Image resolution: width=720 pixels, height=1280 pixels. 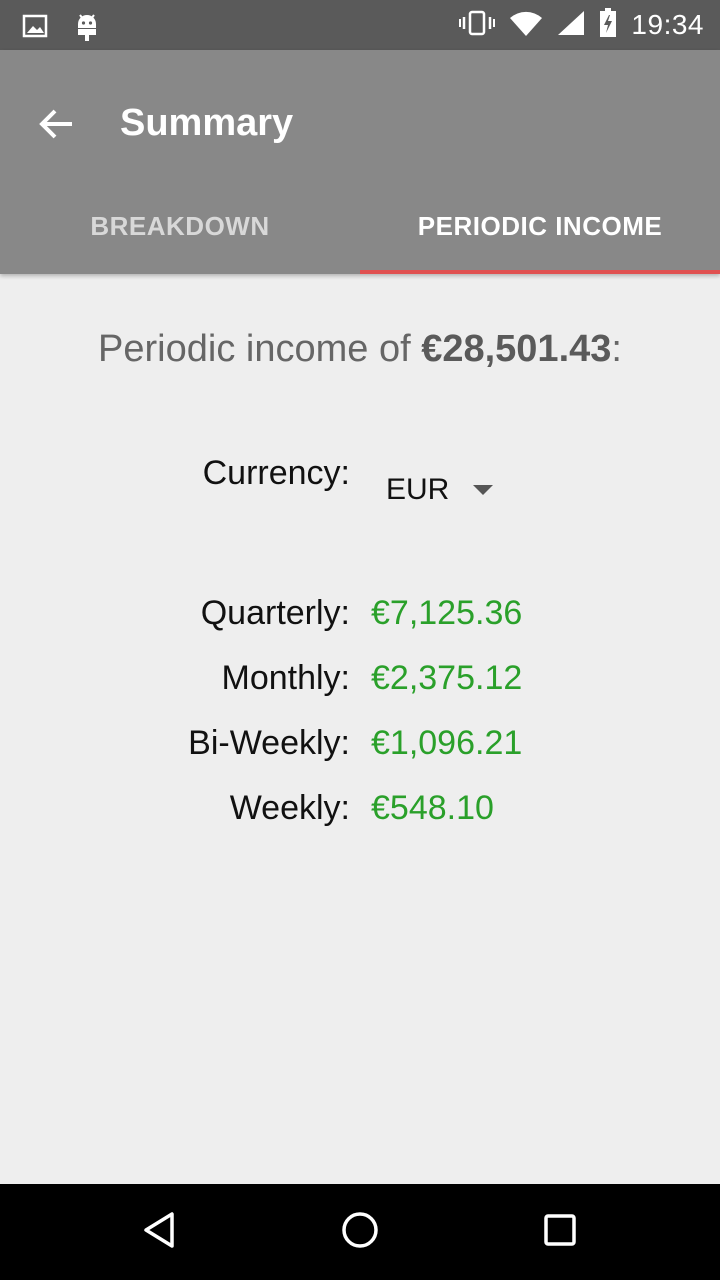 What do you see at coordinates (608, 25) in the screenshot?
I see `battery-charging-icon` at bounding box center [608, 25].